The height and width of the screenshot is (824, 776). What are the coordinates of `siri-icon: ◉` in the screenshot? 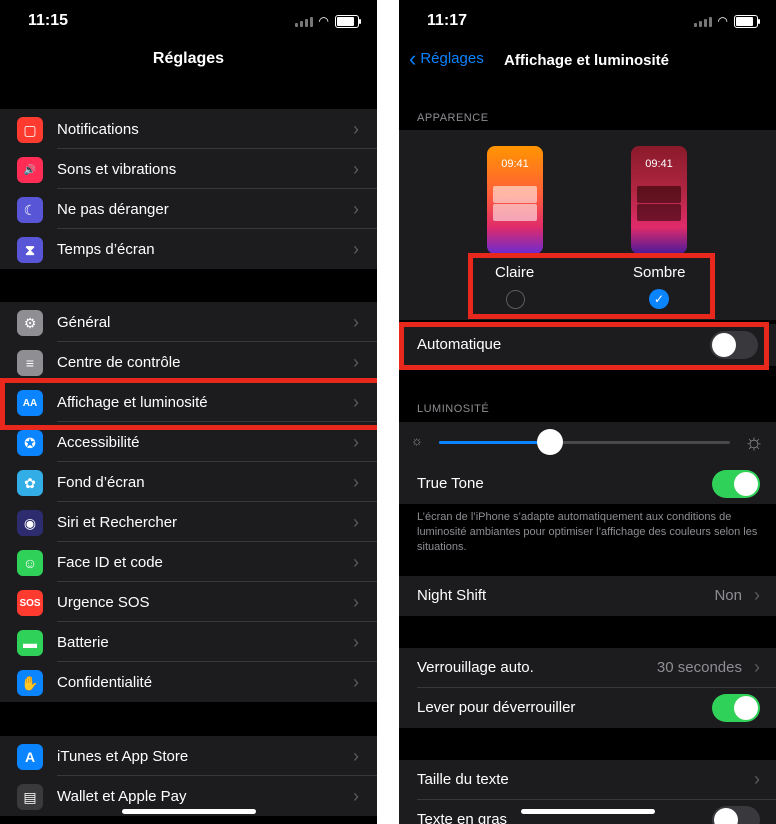 It's located at (30, 523).